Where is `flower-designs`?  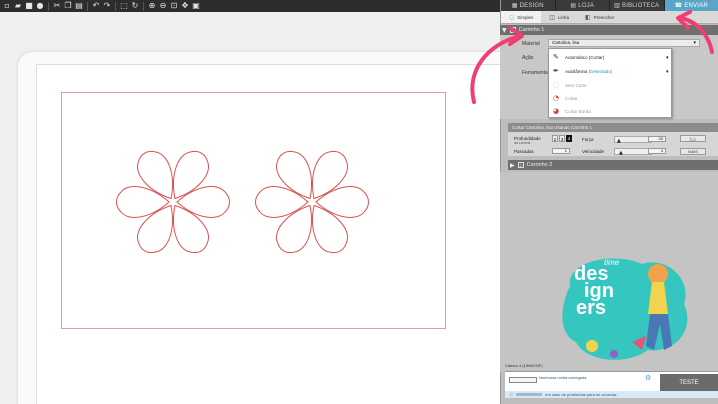
flower-designs is located at coordinates (250, 208).